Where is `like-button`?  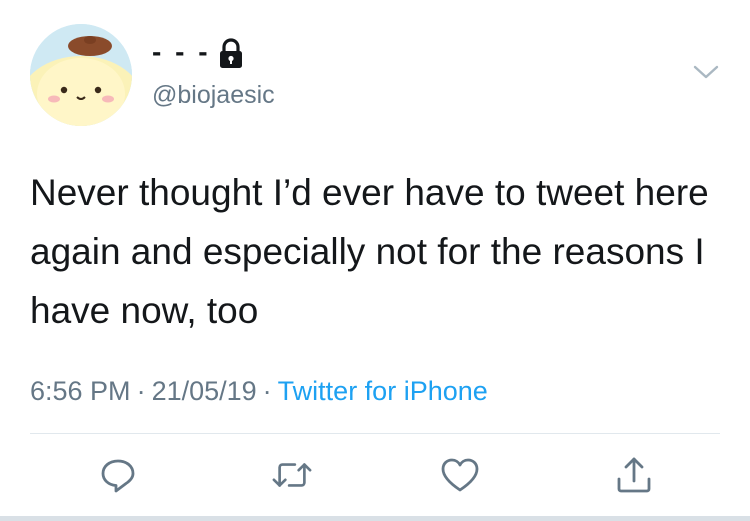
like-button is located at coordinates (460, 475).